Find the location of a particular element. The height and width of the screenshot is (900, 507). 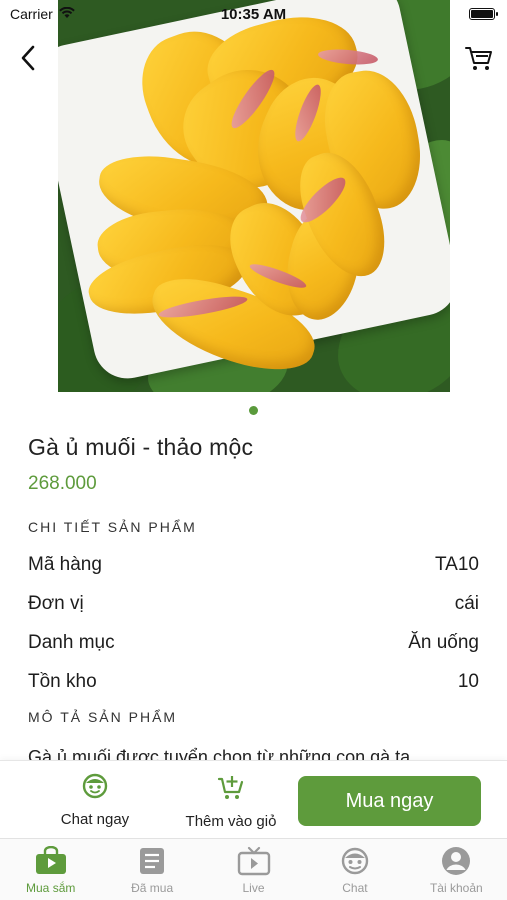

tab-chat: Chat is located at coordinates (354, 869).